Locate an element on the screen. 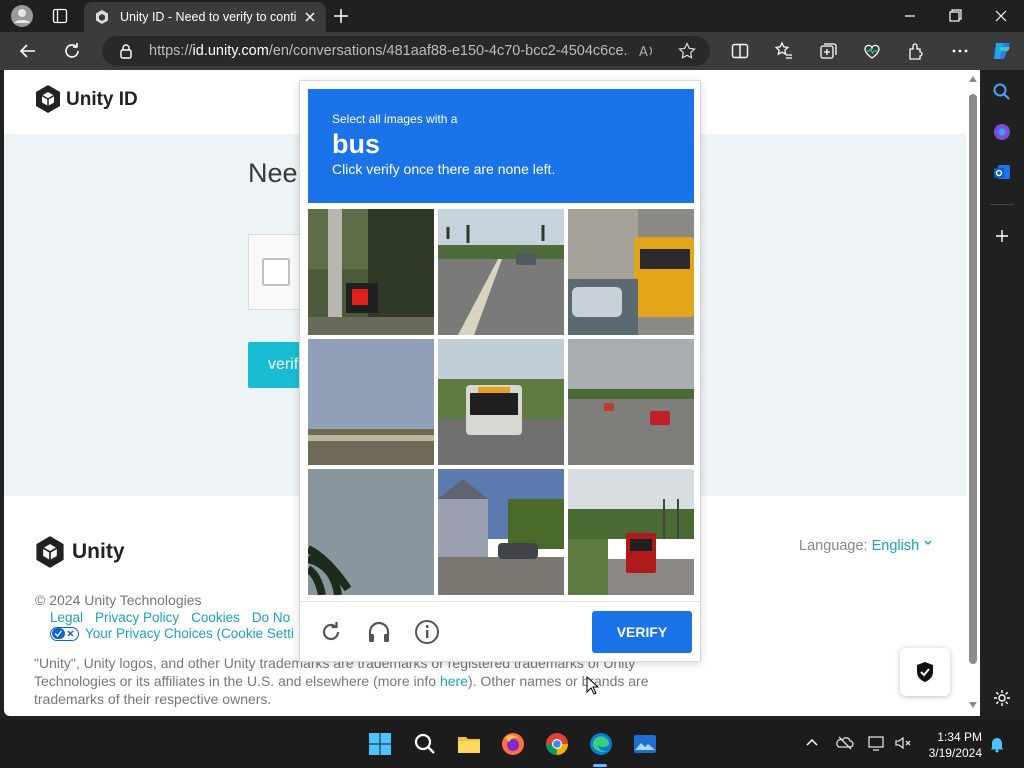 The width and height of the screenshot is (1024, 768). outlook-icon is located at coordinates (1002, 172).